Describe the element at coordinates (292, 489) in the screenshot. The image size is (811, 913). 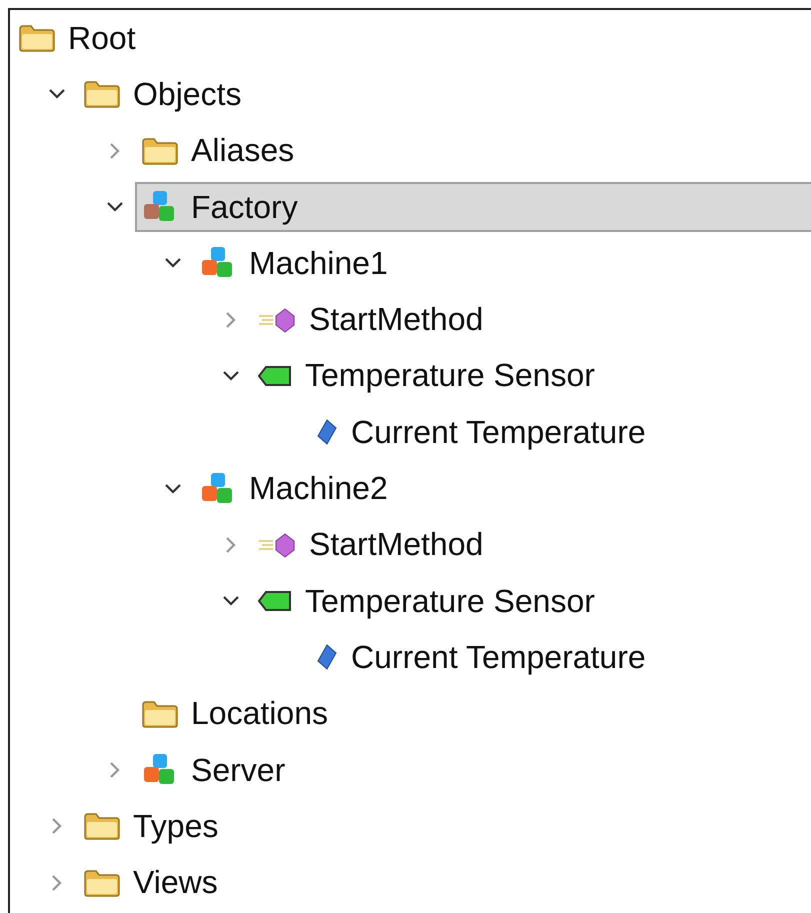
I see `tree-item: Machine2` at that location.